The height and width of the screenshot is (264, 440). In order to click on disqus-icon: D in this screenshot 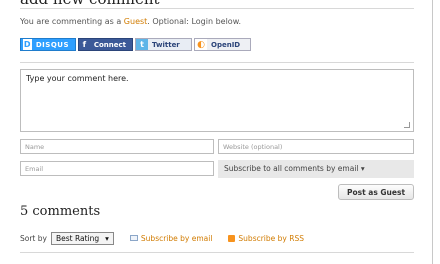, I will do `click(27, 44)`.